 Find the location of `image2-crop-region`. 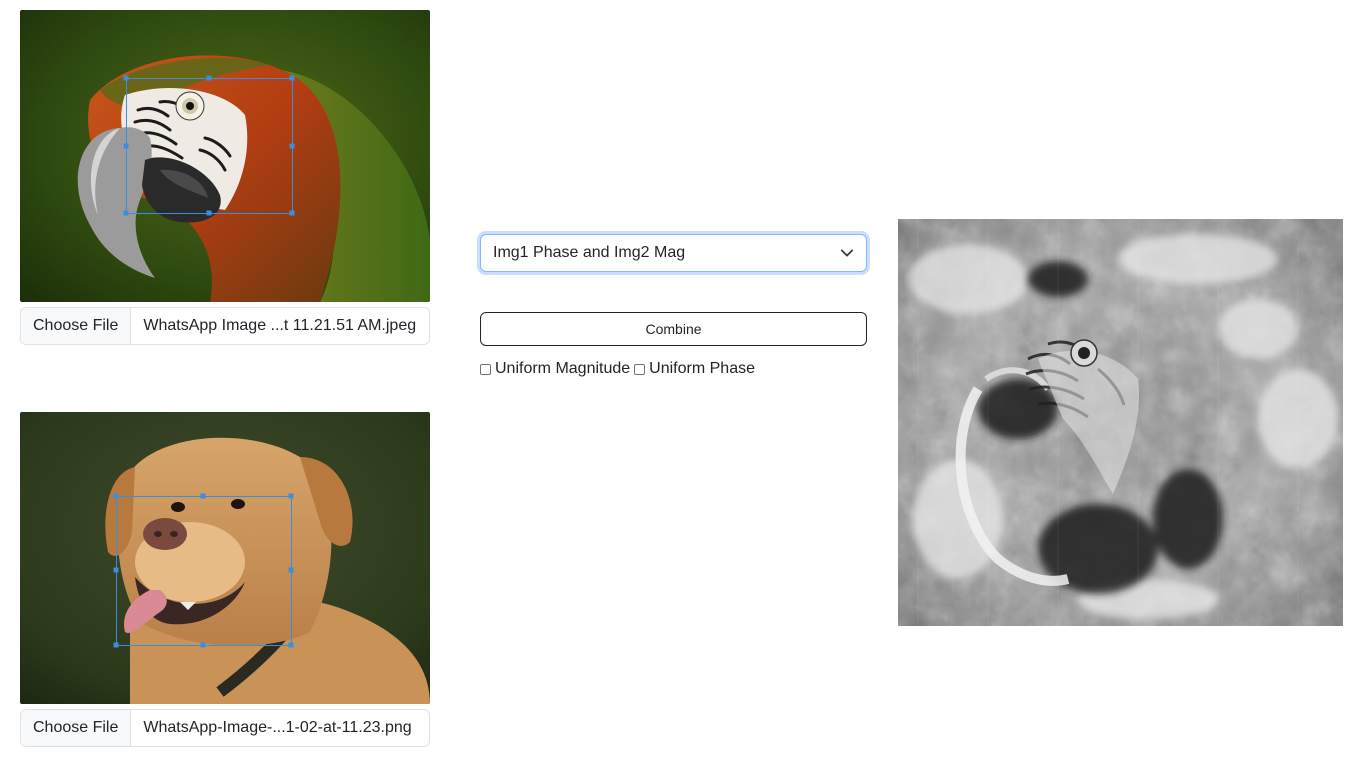

image2-crop-region is located at coordinates (204, 571).